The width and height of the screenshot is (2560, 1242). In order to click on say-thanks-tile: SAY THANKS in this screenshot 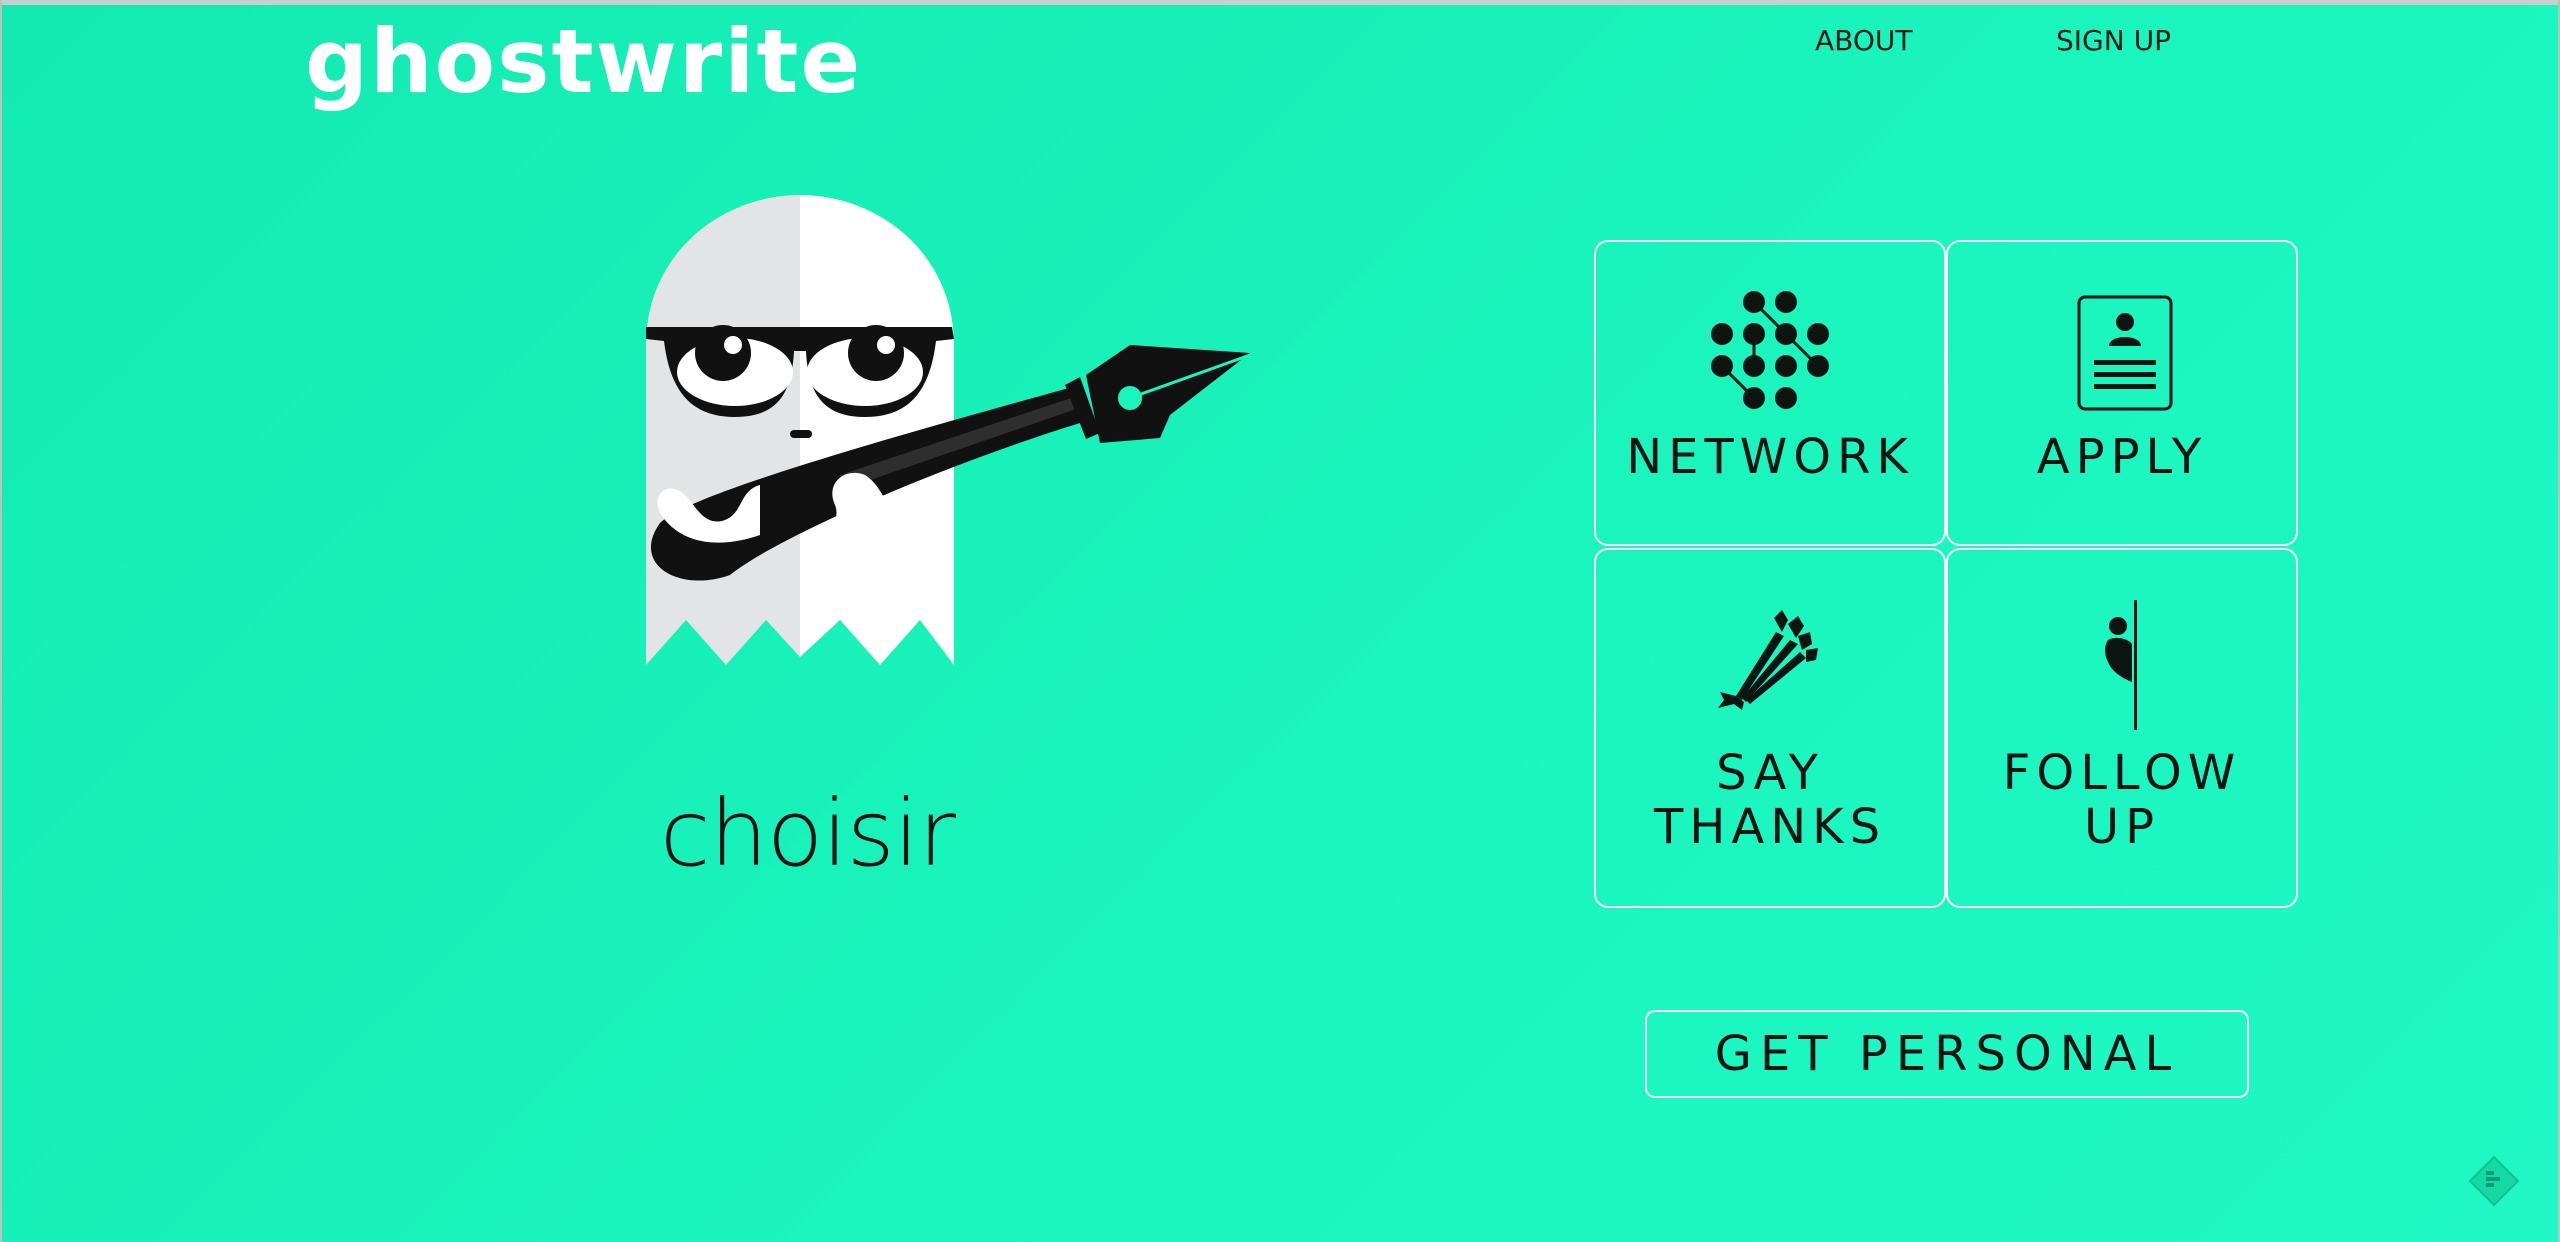, I will do `click(1770, 728)`.